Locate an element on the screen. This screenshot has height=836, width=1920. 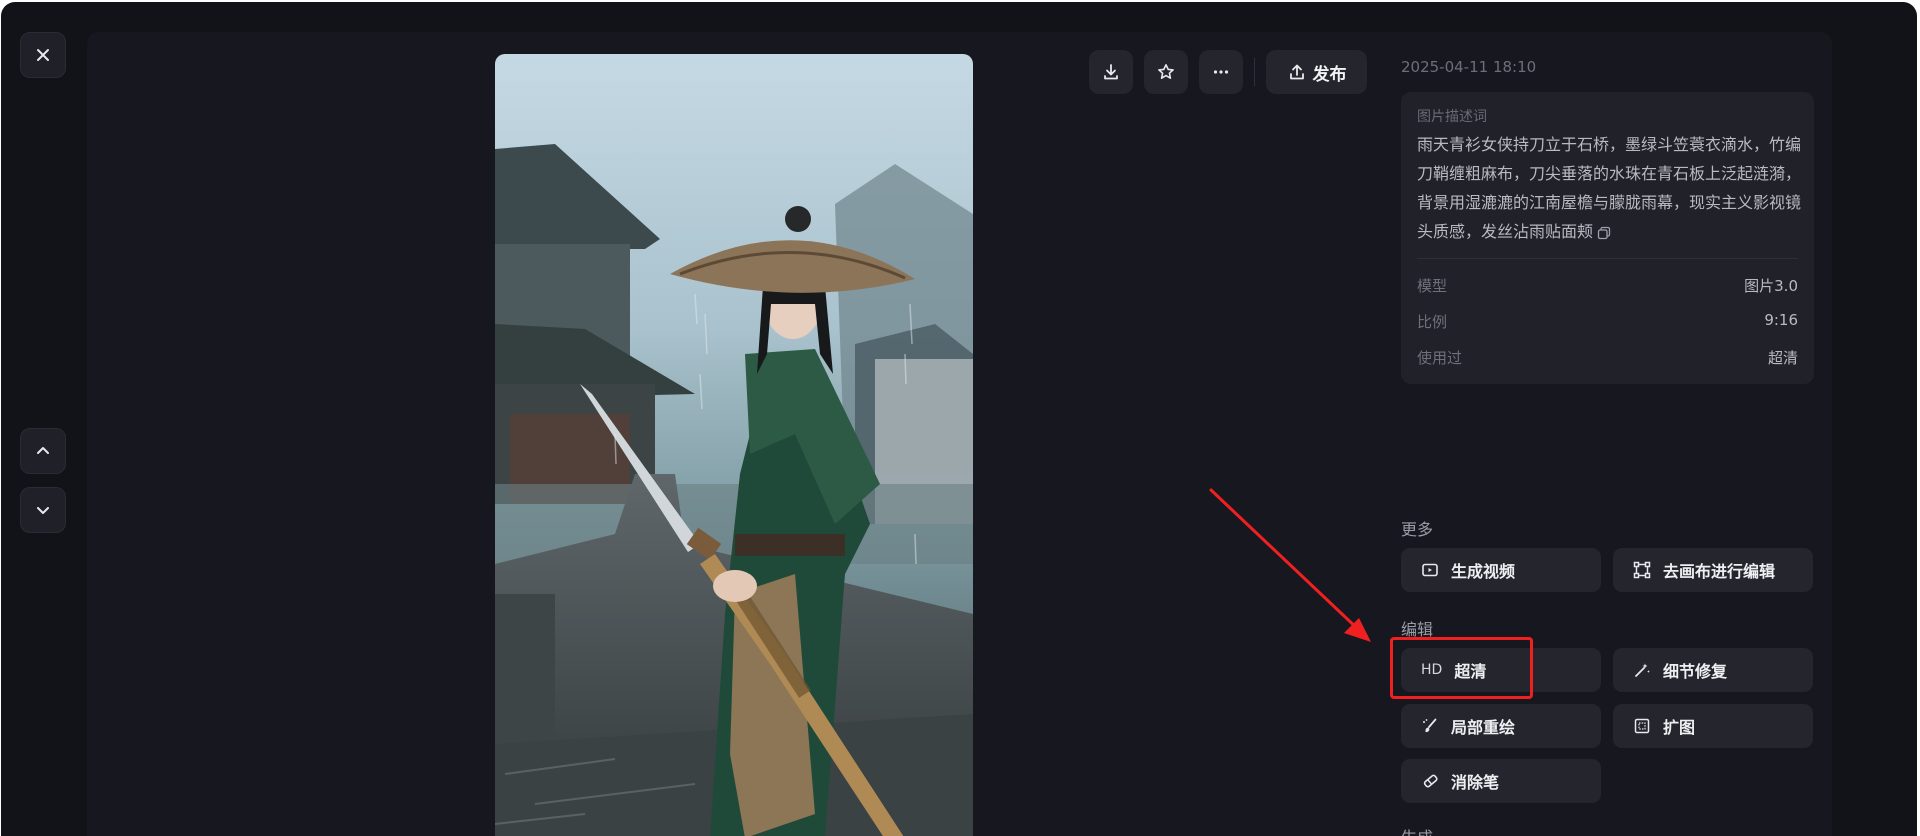
next-image-button is located at coordinates (43, 510).